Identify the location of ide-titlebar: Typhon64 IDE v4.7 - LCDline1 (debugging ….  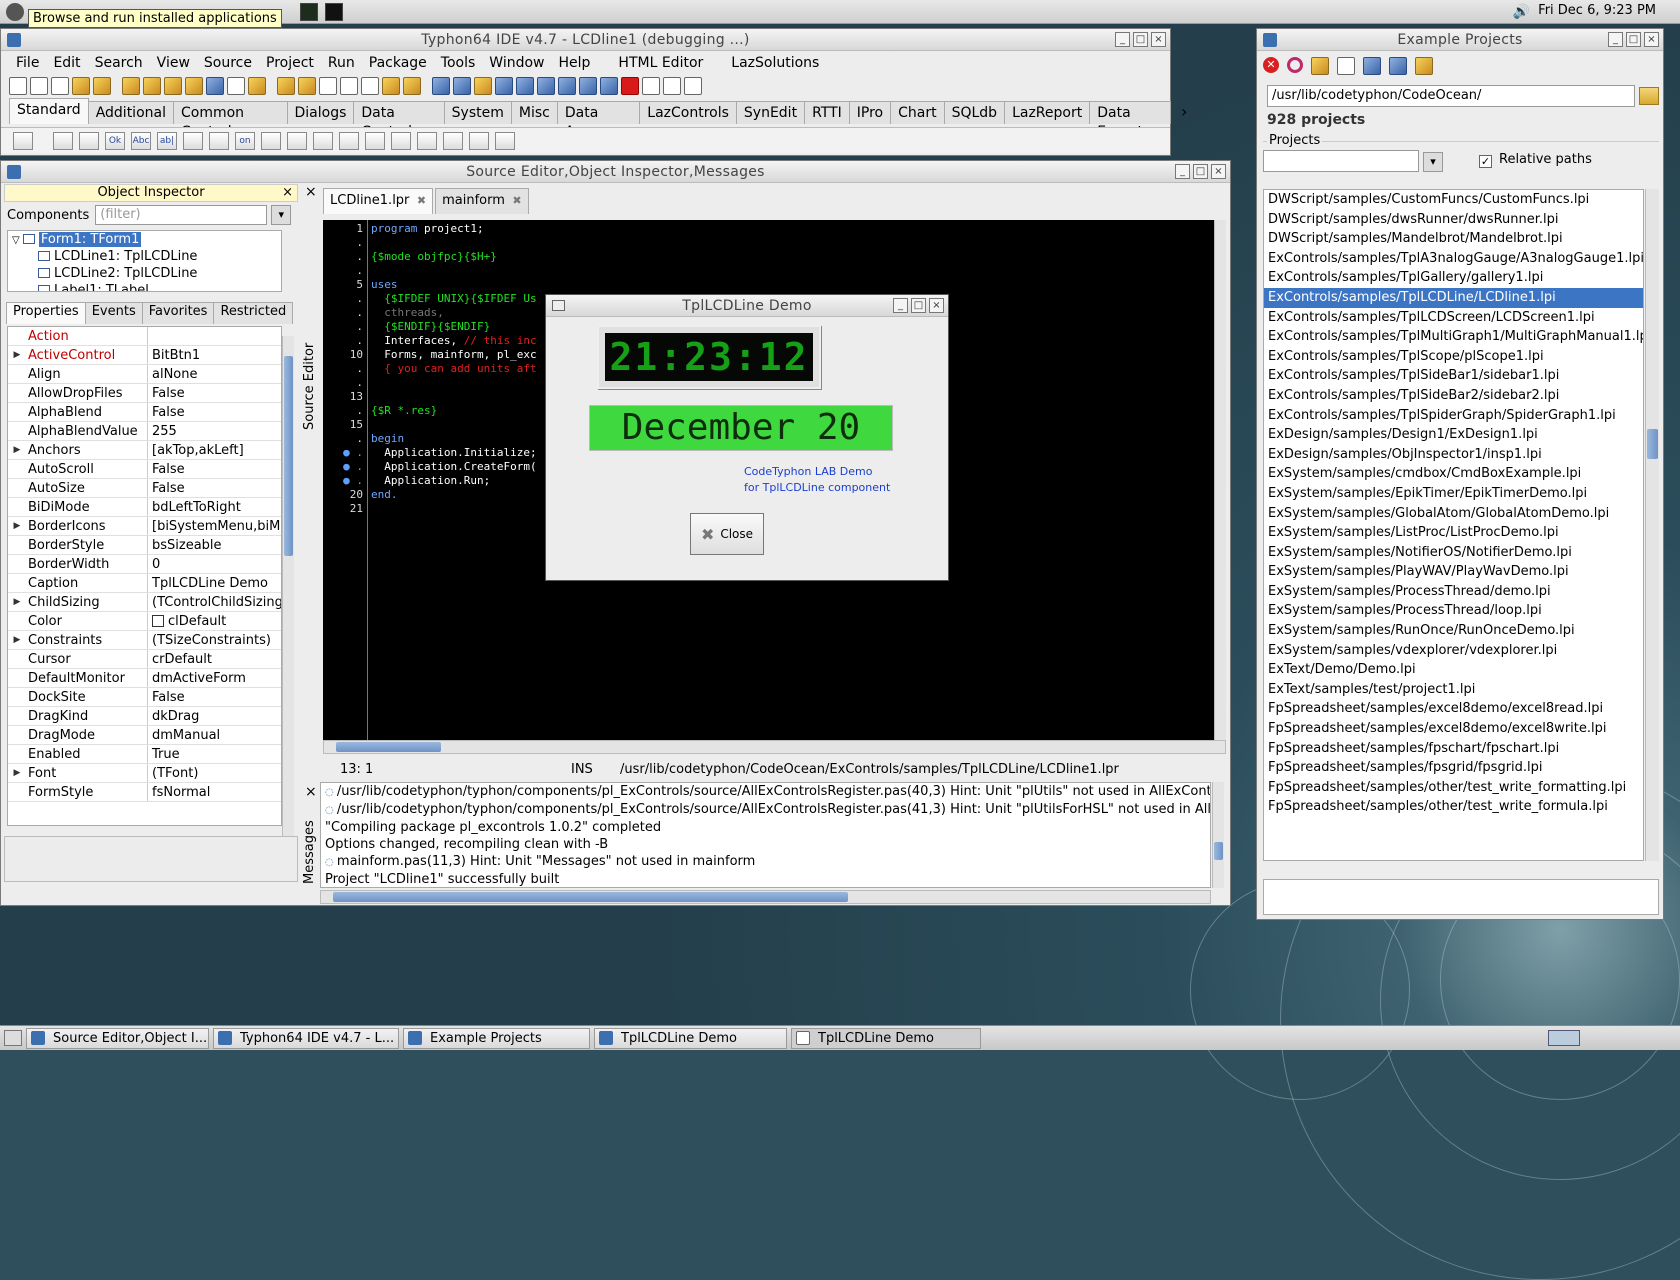
(585, 40).